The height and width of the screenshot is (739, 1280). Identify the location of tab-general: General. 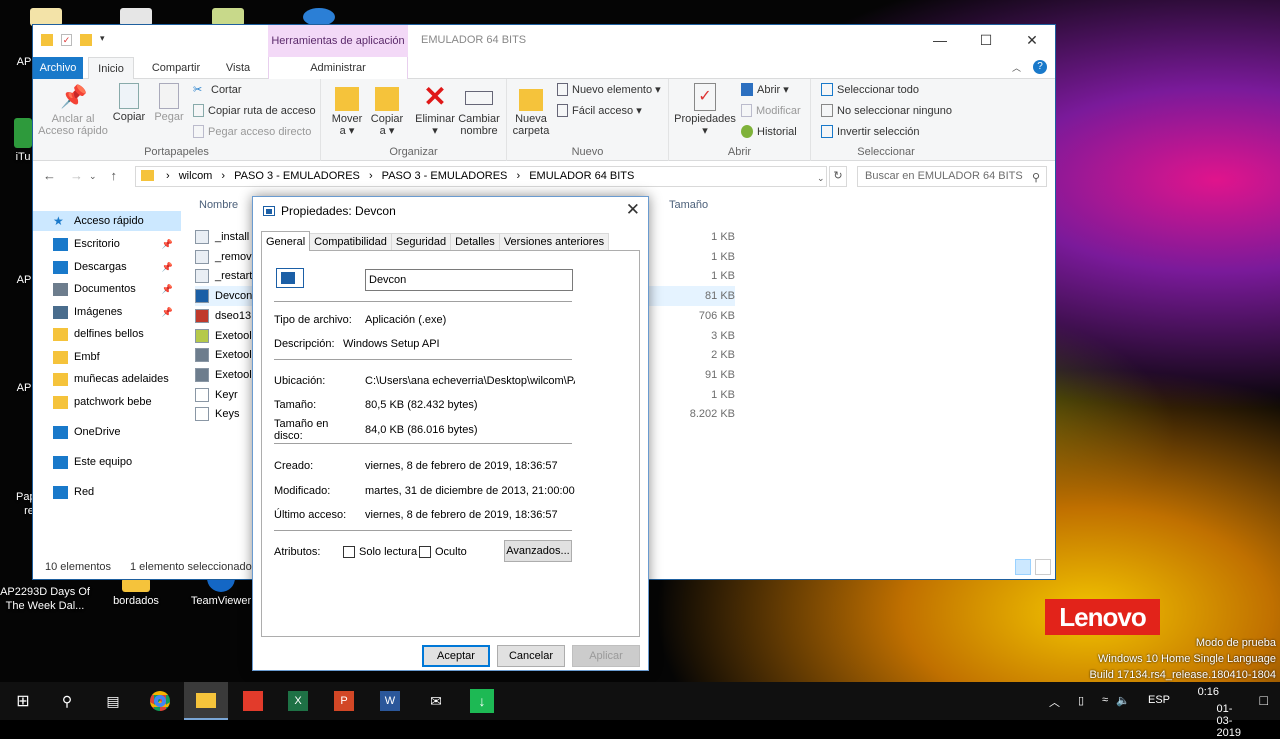
(286, 241).